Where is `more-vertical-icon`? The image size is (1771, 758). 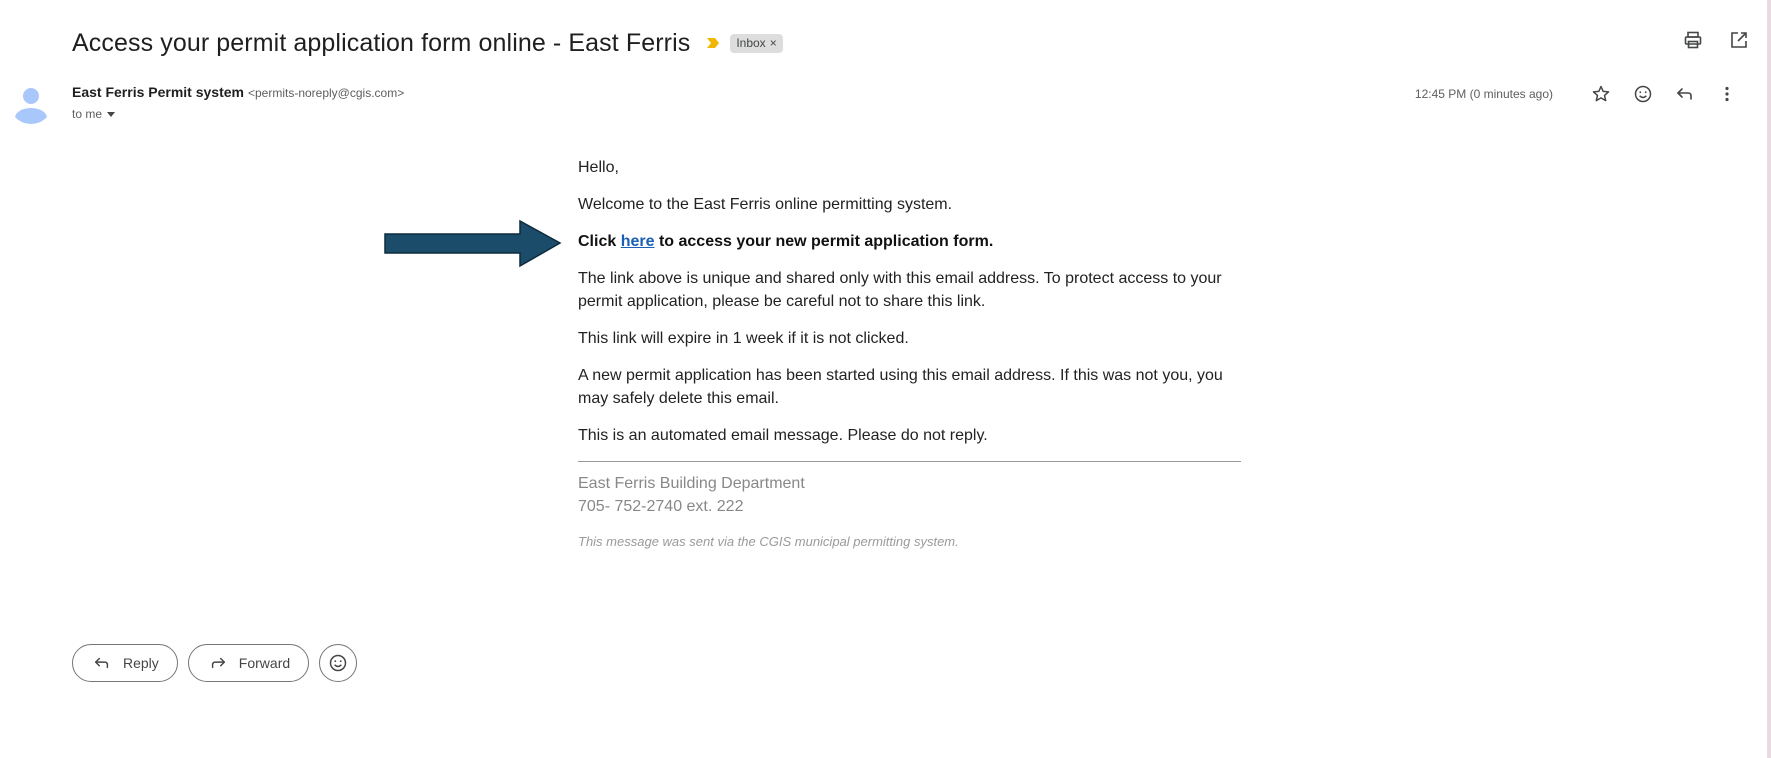 more-vertical-icon is located at coordinates (1727, 94).